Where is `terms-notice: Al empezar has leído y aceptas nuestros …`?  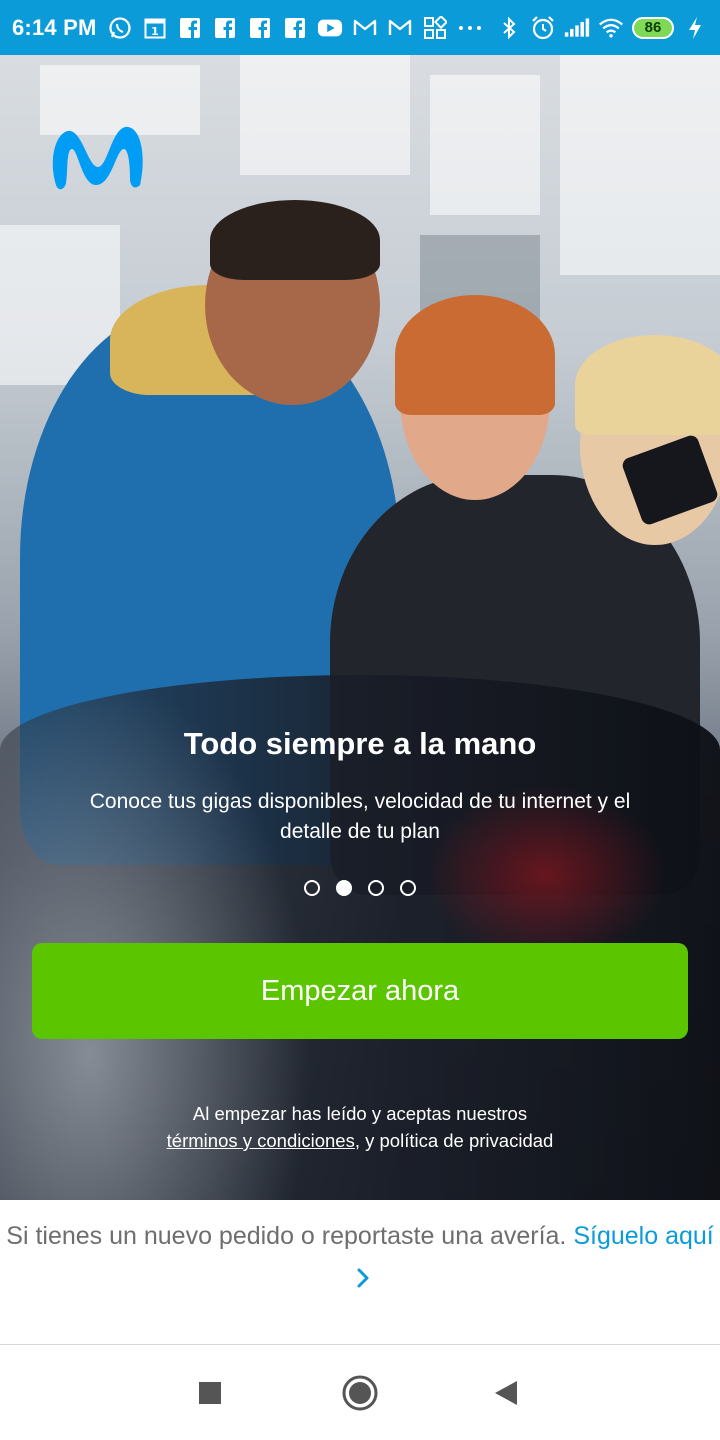 terms-notice: Al empezar has leído y aceptas nuestros … is located at coordinates (360, 1127).